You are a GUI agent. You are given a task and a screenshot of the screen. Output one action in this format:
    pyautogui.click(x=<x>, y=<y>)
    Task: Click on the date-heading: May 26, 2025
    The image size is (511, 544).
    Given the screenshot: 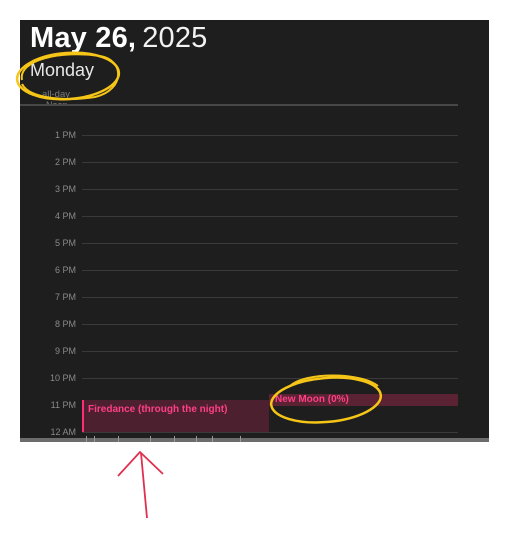 What is the action you would take?
    pyautogui.click(x=119, y=38)
    